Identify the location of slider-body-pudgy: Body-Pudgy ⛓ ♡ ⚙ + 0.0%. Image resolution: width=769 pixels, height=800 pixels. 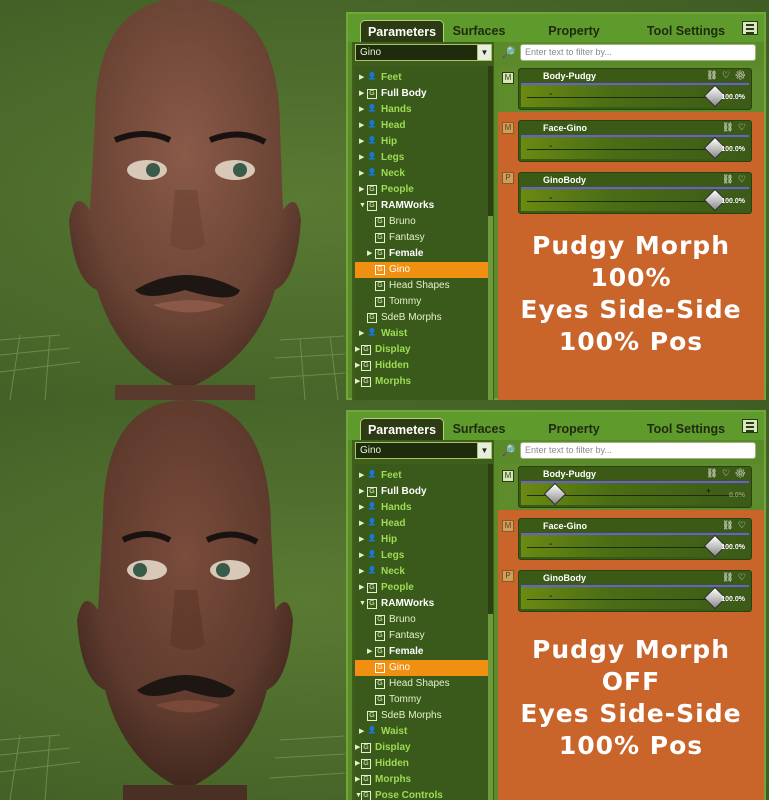
(635, 487).